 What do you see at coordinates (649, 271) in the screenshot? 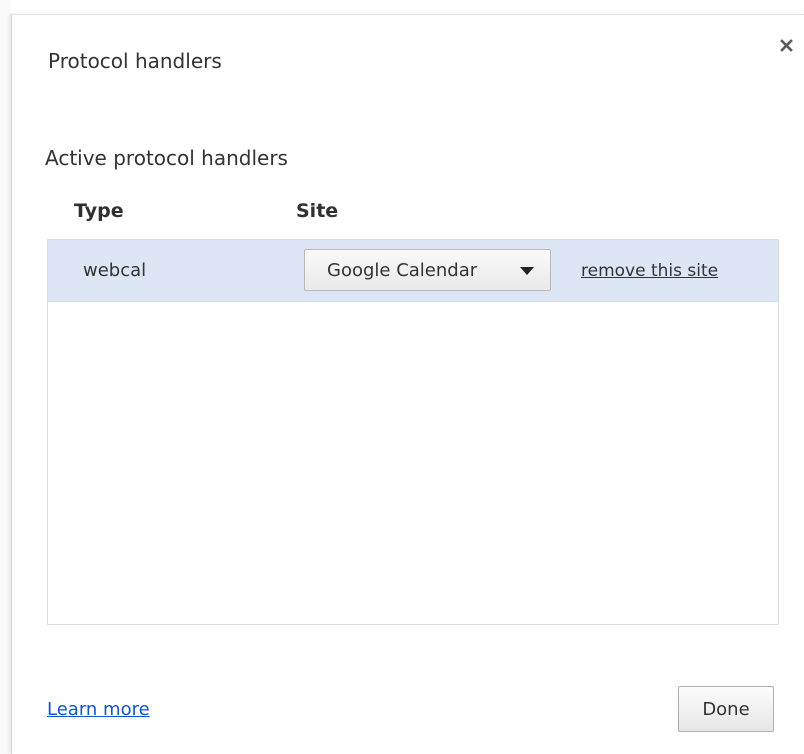
I see `remove-site-link: remove this site` at bounding box center [649, 271].